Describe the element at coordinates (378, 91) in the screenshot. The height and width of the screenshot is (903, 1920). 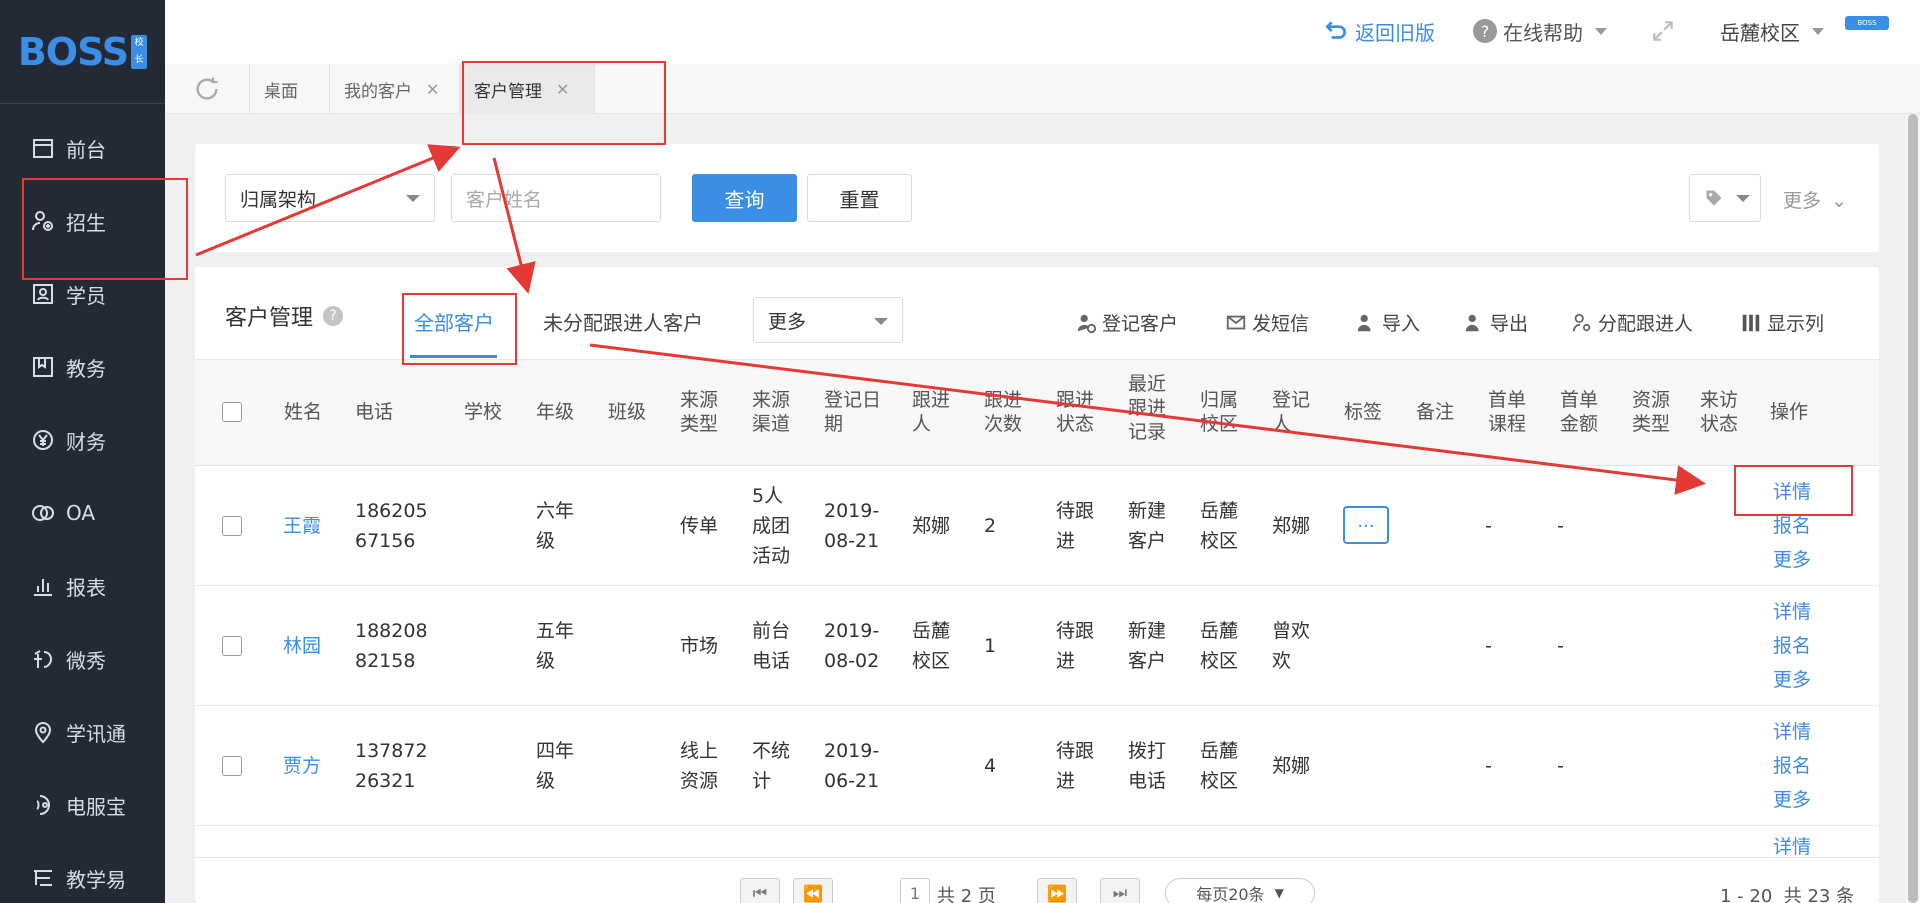
I see `tab-label: 我的客户` at that location.